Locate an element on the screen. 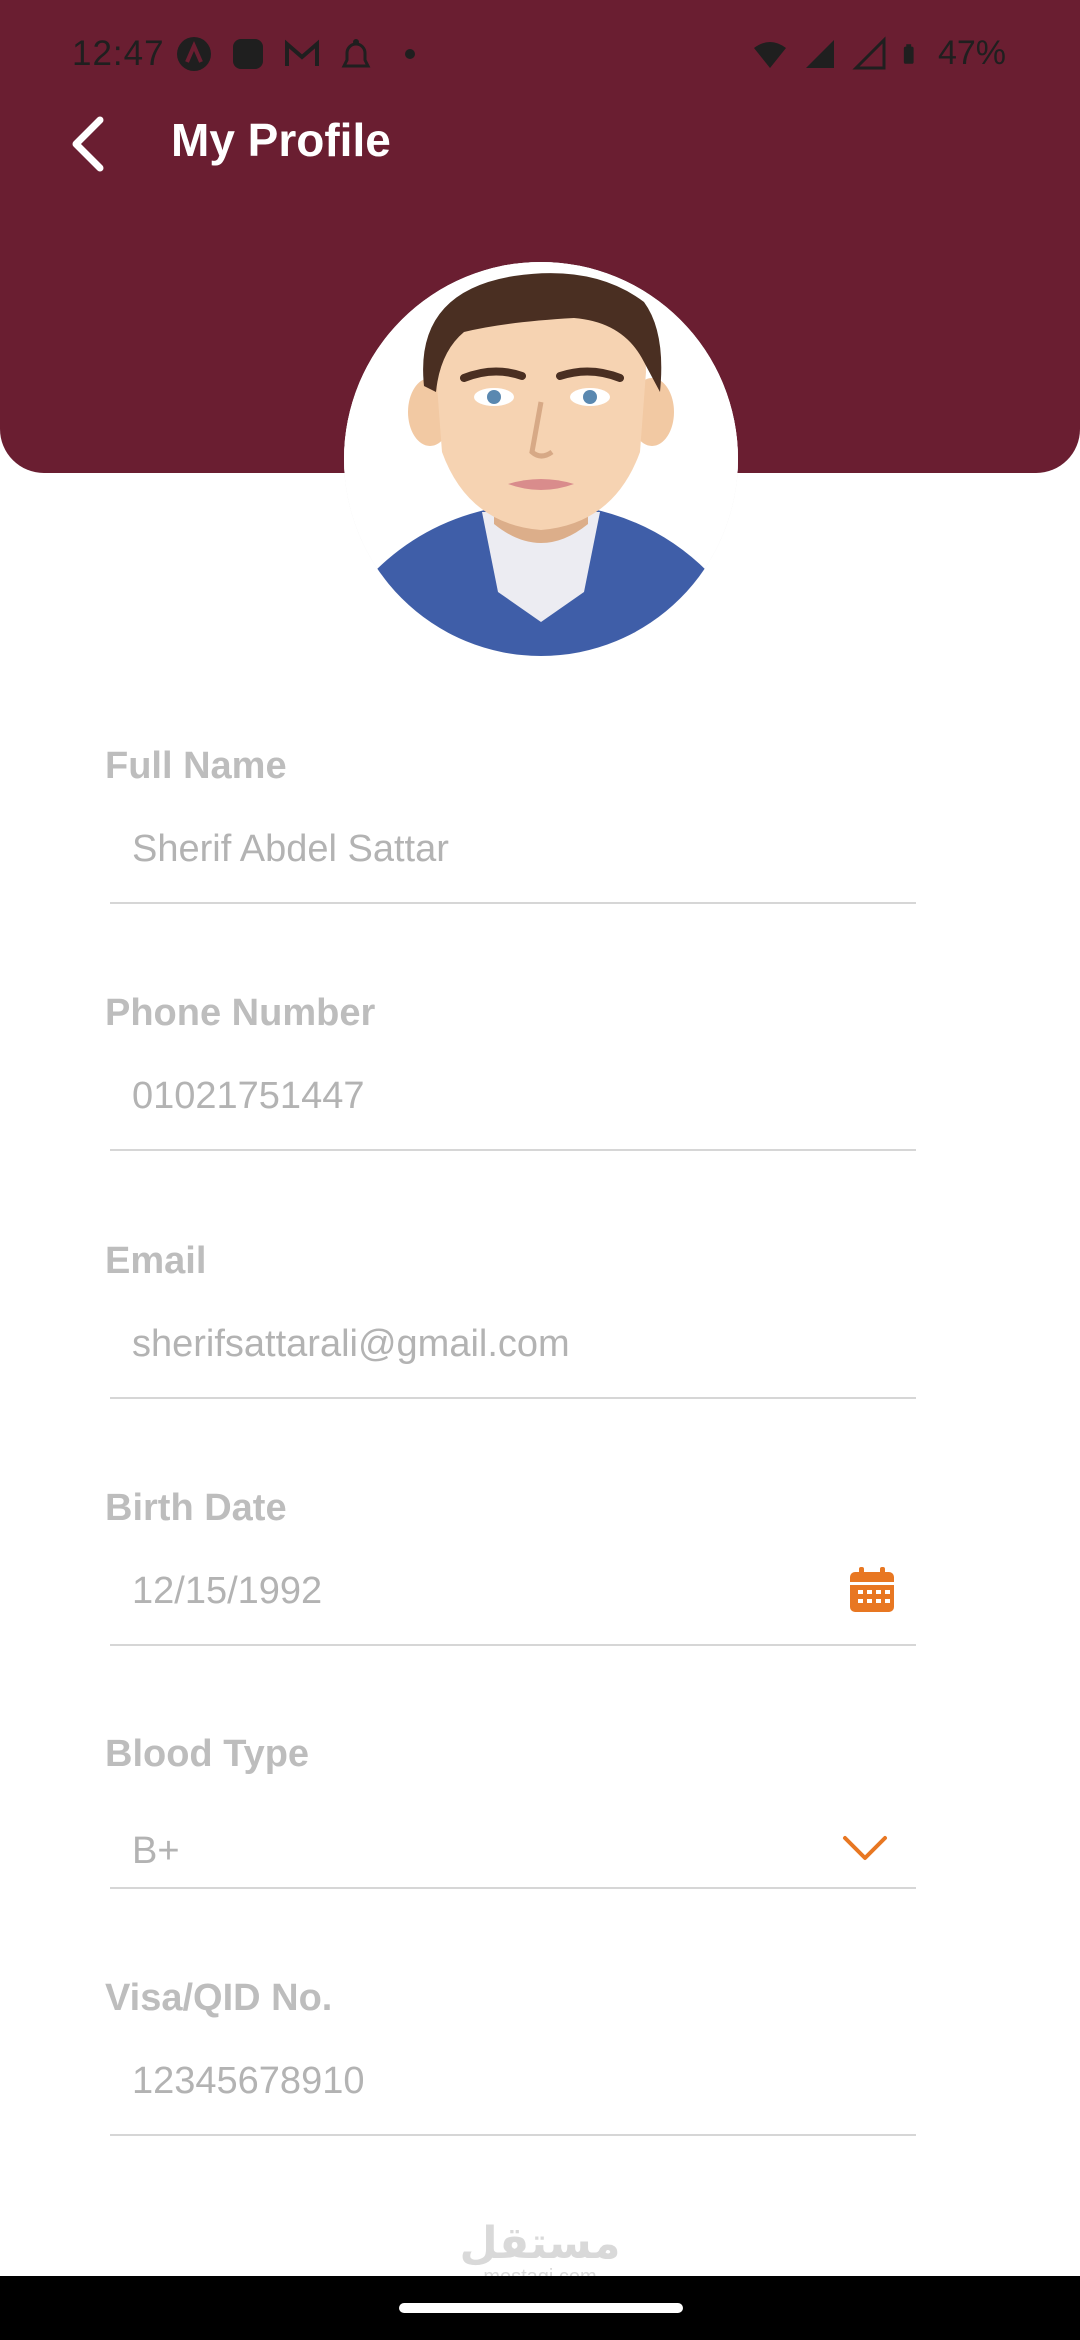 This screenshot has width=1080, height=2340. phone-underline is located at coordinates (513, 1150).